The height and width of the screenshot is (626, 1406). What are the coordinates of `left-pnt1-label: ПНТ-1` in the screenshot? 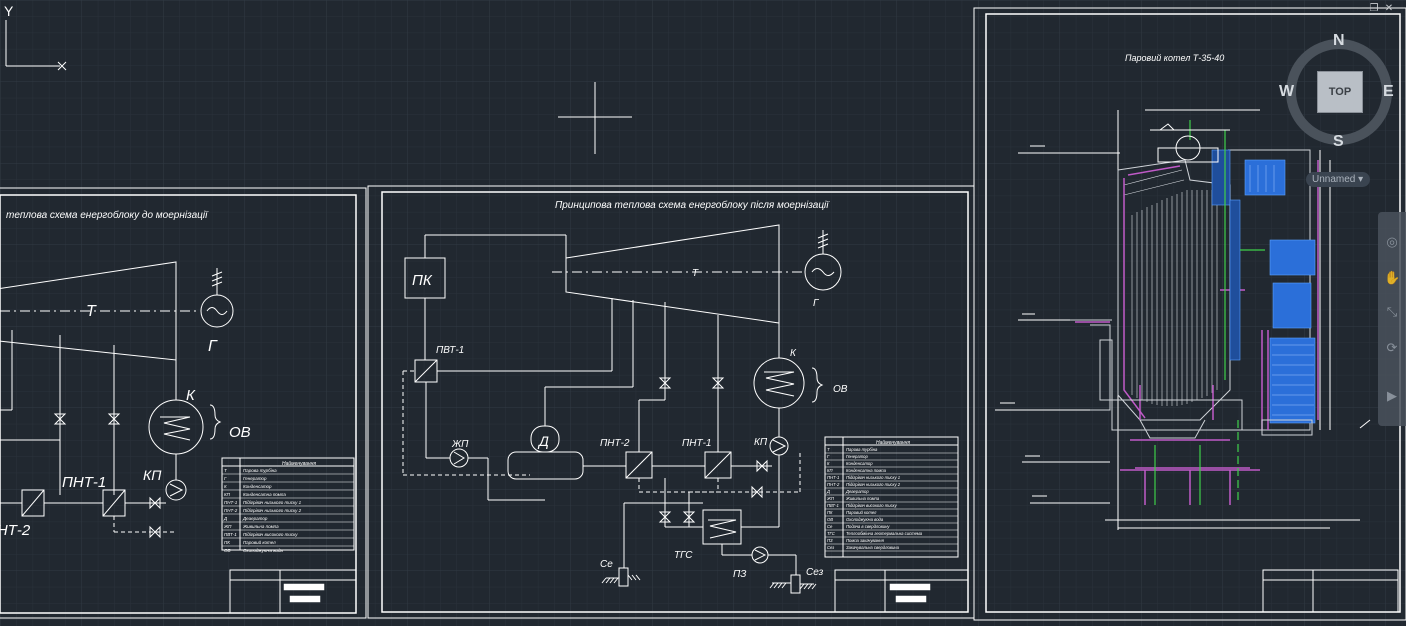 It's located at (84, 482).